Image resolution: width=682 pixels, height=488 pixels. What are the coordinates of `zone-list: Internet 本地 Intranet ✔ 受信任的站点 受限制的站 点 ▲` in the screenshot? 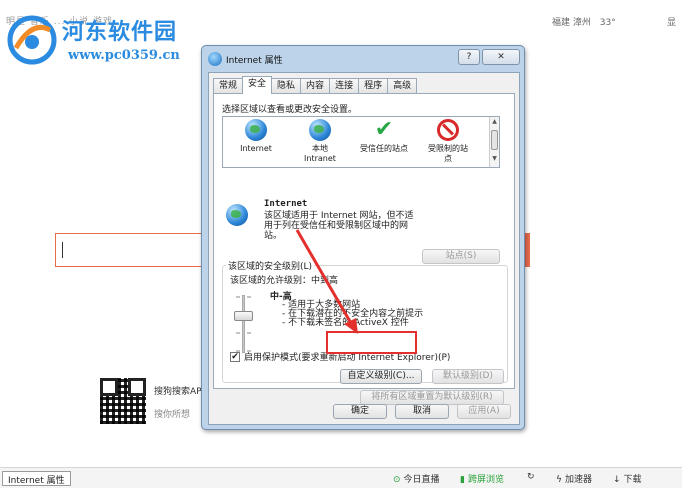 It's located at (361, 142).